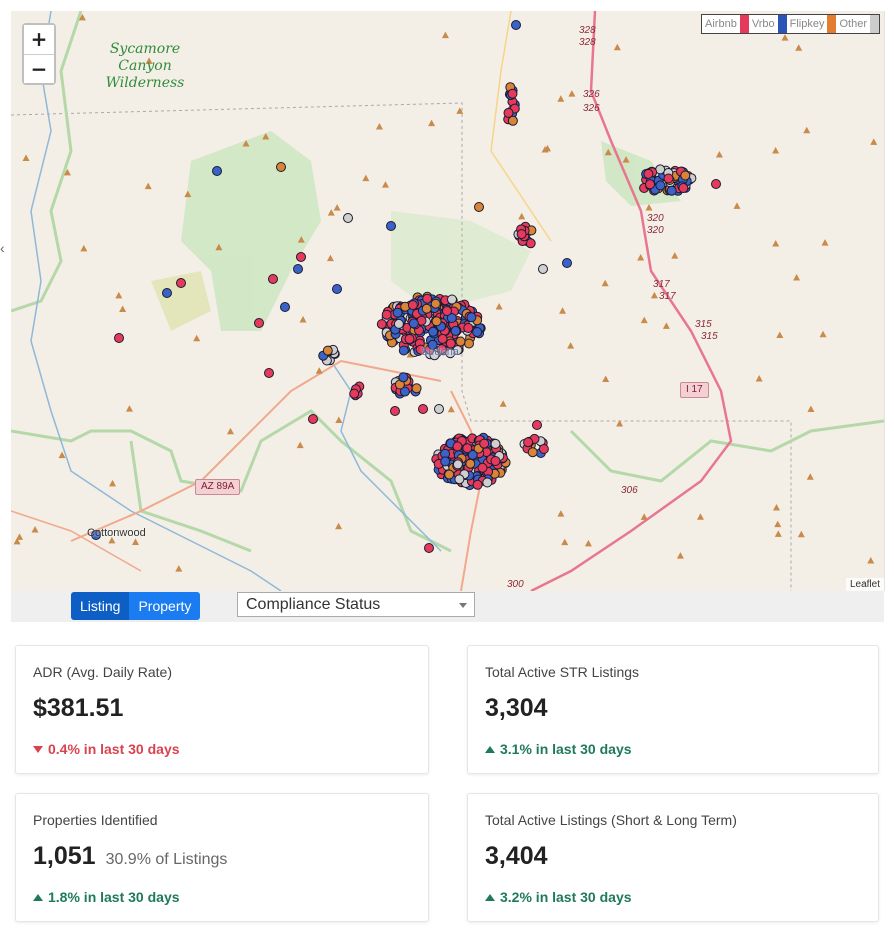 The height and width of the screenshot is (936, 894). Describe the element at coordinates (39, 39) in the screenshot. I see `zoom-in-button: +` at that location.